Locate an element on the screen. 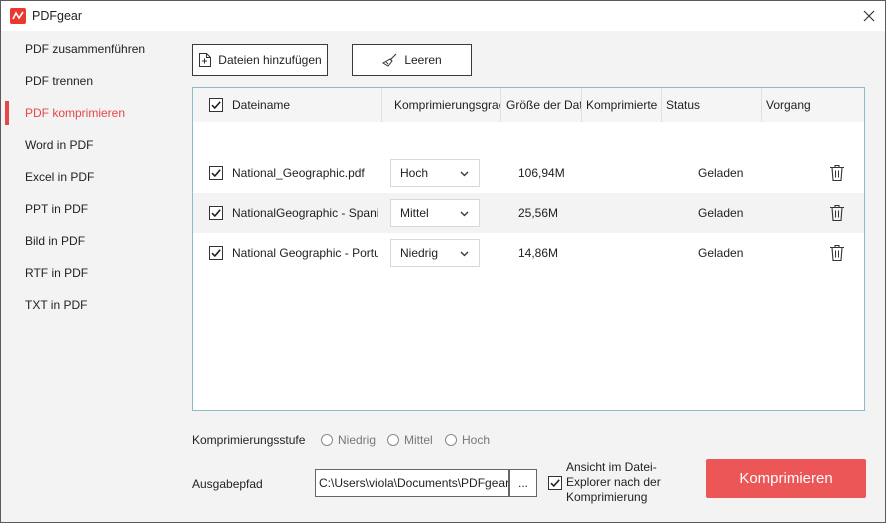  column-header-status: Status is located at coordinates (712, 105).